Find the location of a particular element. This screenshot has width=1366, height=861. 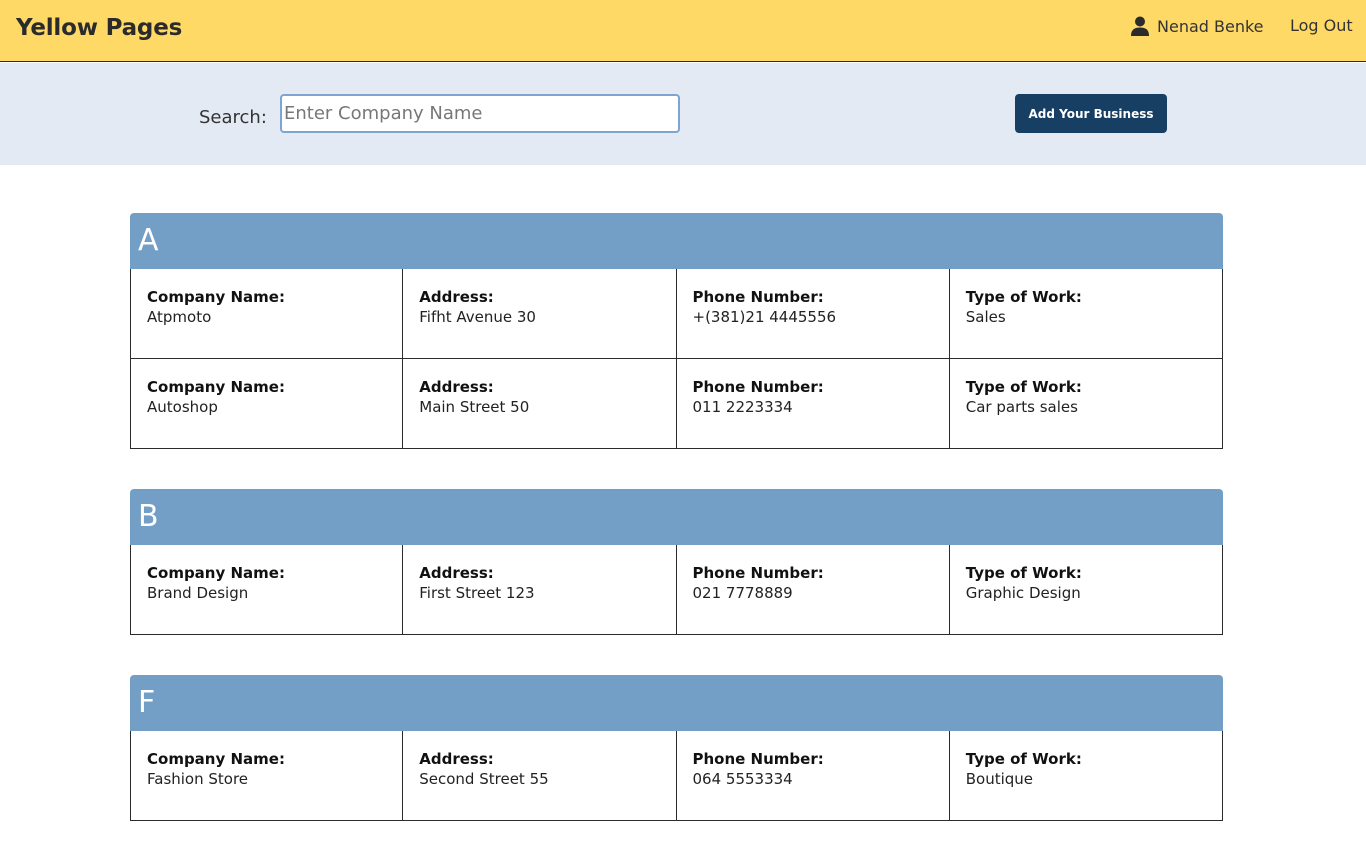

work-cell: Type of Work: Boutique is located at coordinates (1085, 776).